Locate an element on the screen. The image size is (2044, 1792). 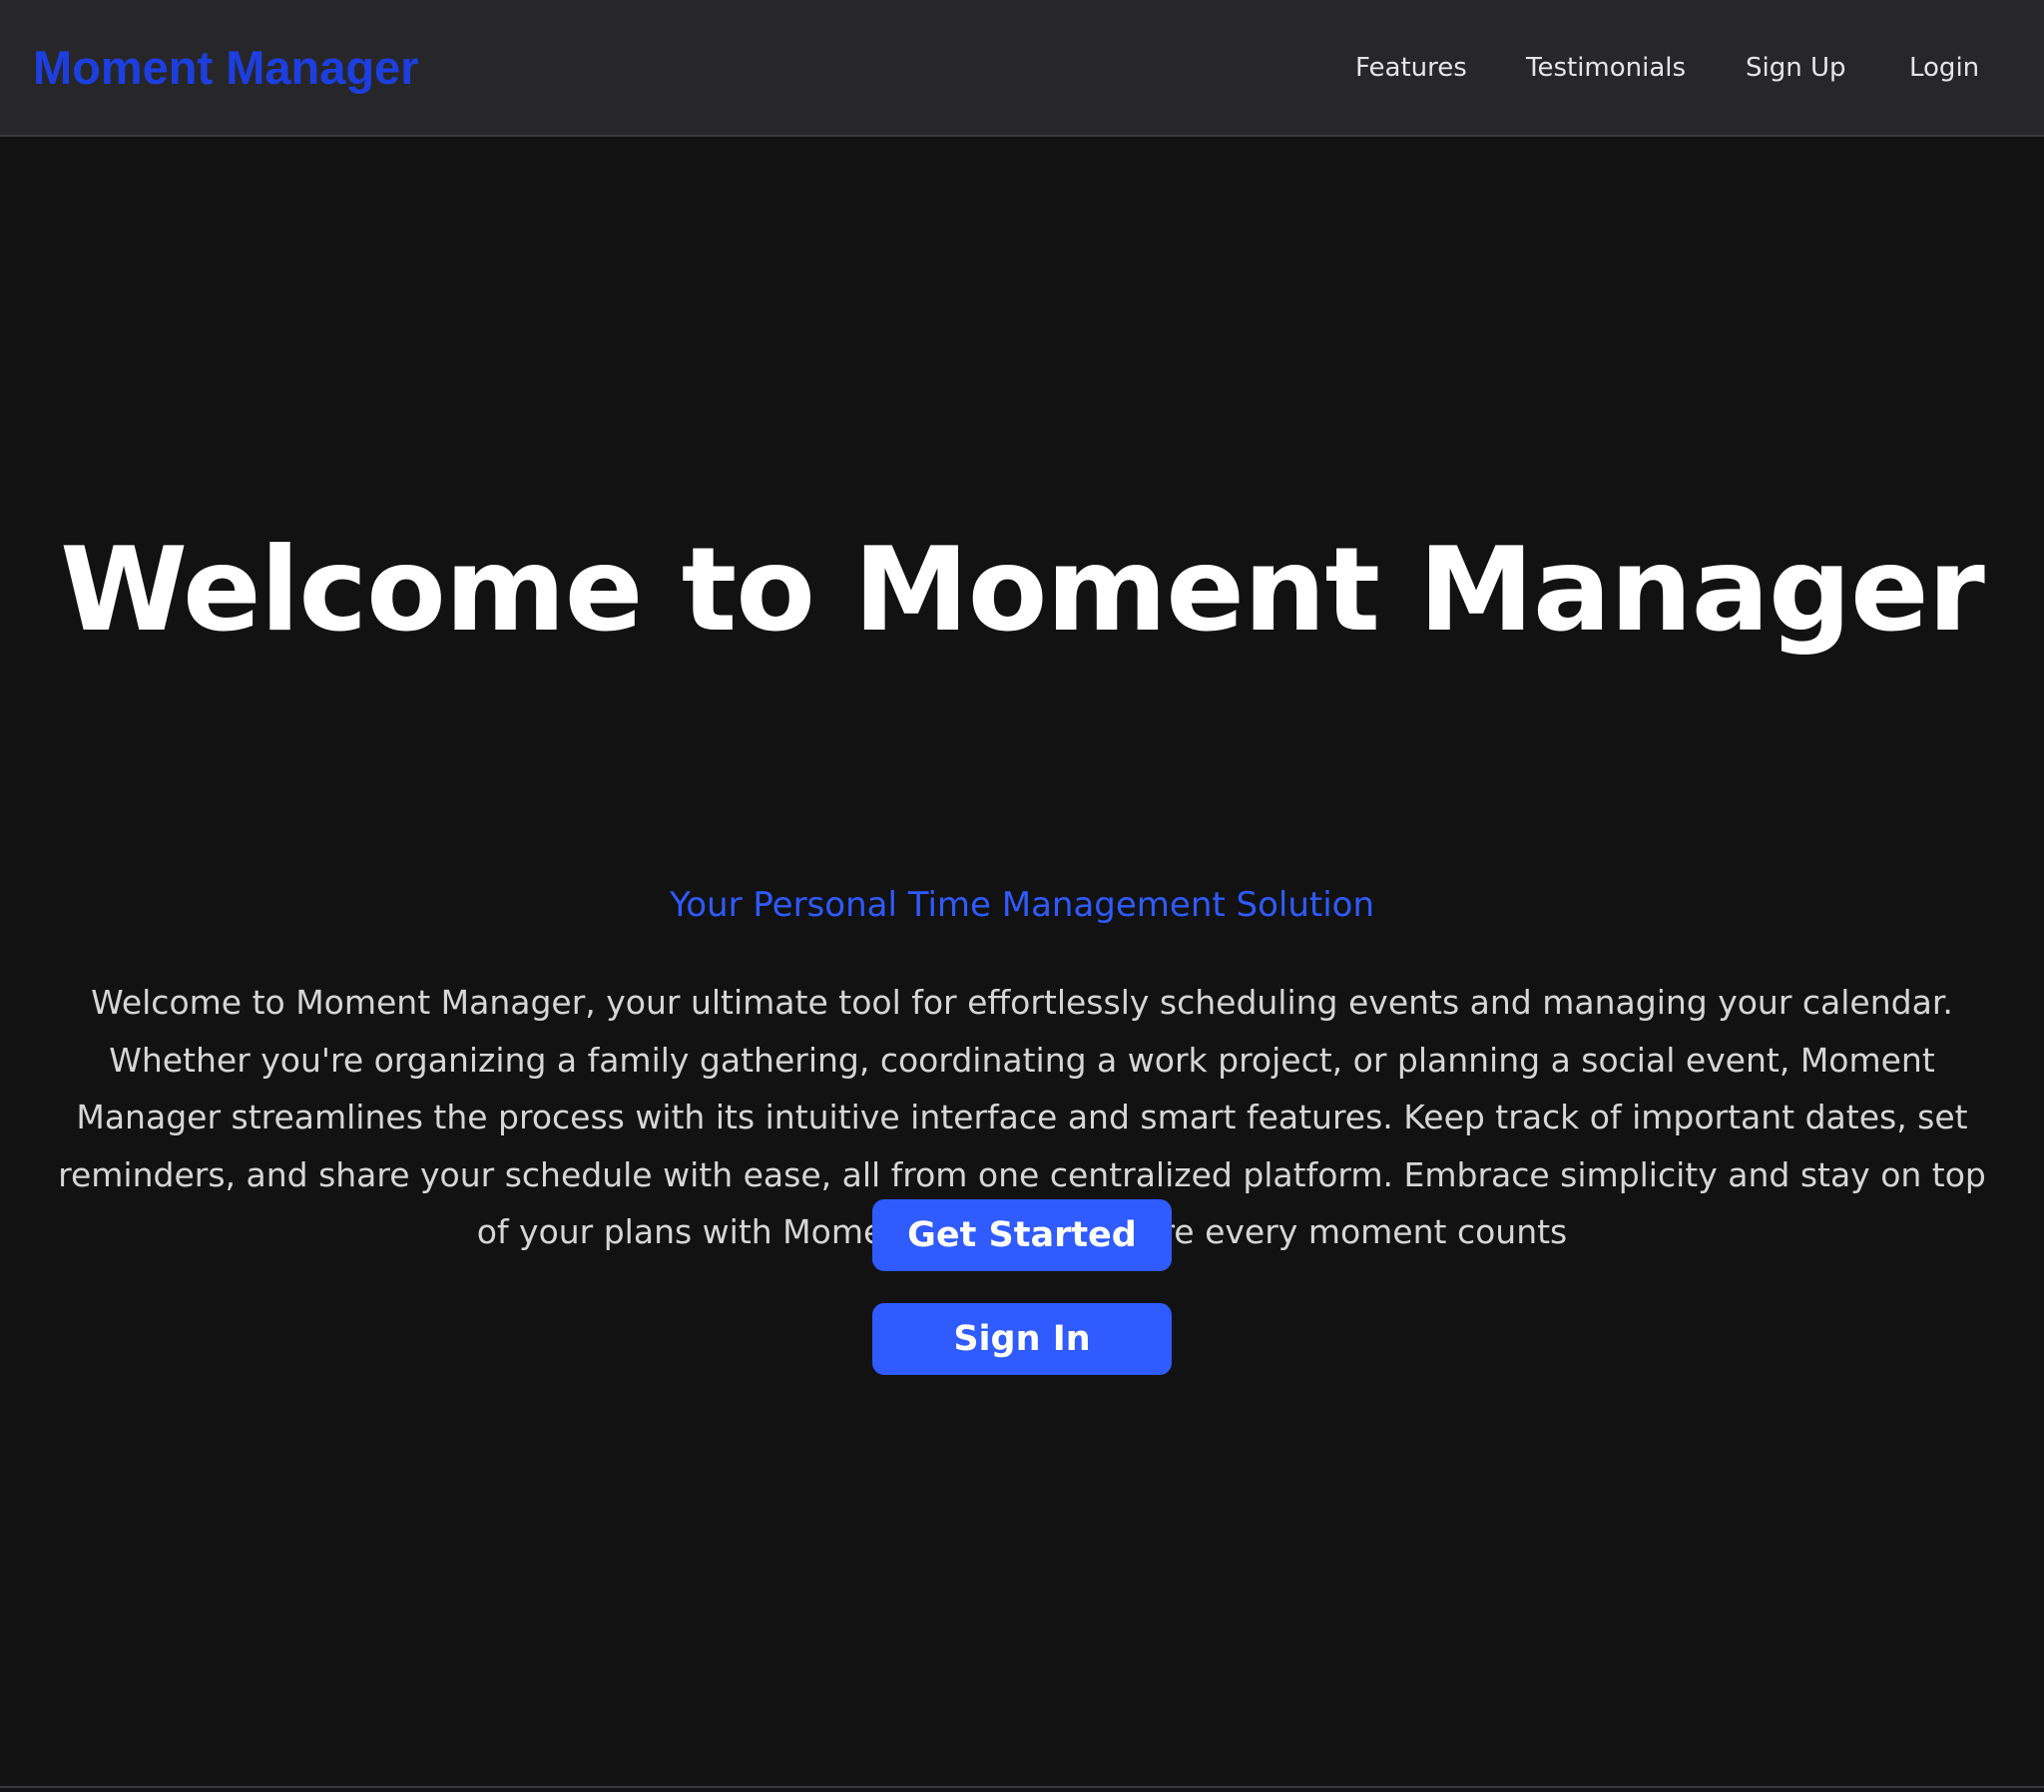
hero-title: Welcome to Moment Manager is located at coordinates (1022, 590).